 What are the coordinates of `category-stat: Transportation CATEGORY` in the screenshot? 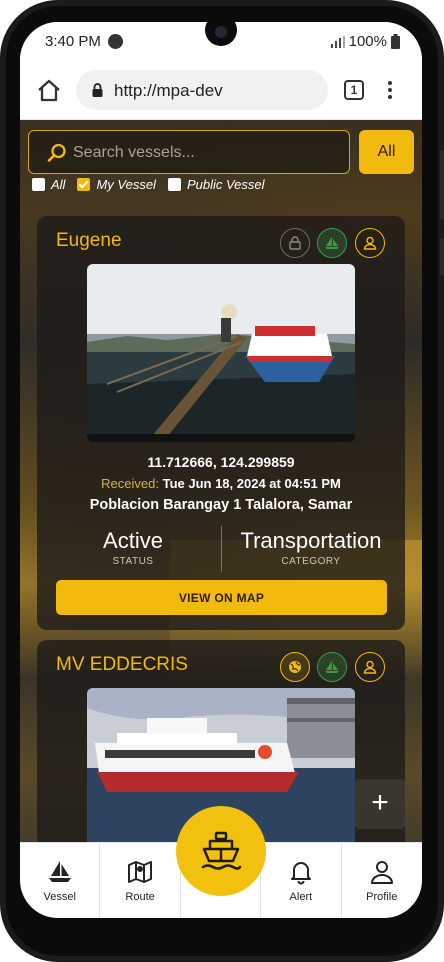 It's located at (311, 547).